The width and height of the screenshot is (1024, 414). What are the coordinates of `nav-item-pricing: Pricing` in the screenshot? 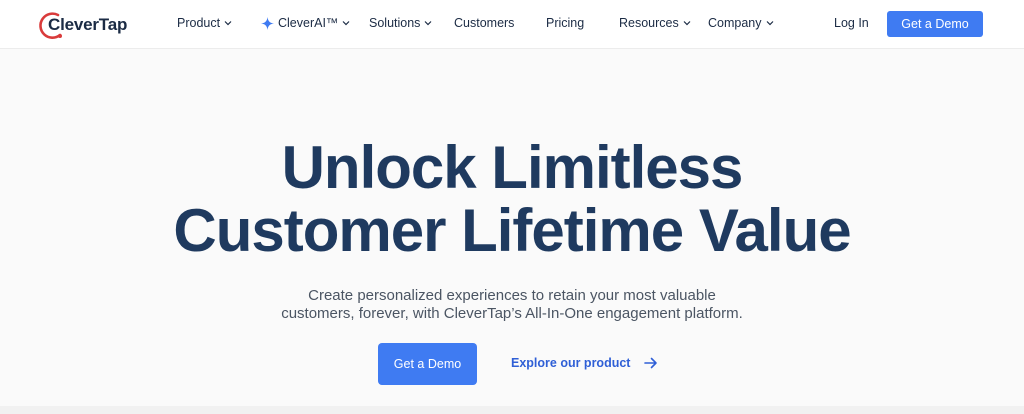 It's located at (565, 23).